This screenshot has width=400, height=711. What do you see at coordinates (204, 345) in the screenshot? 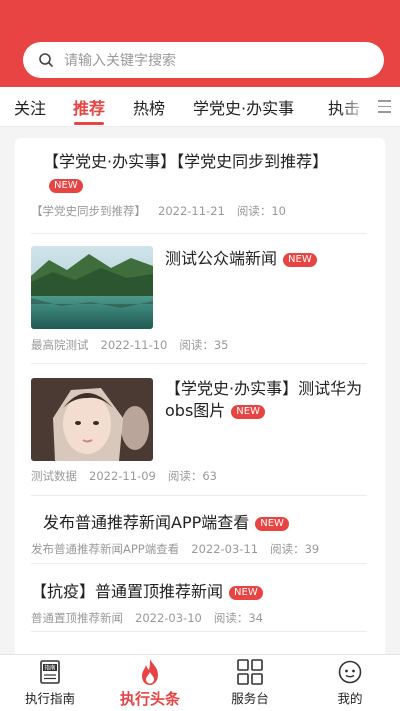
I see `news-reads: 阅读：35` at bounding box center [204, 345].